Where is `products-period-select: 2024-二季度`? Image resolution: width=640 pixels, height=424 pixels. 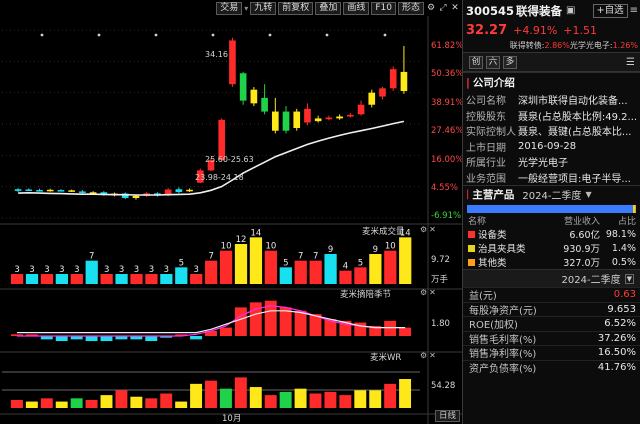
products-period-select: 2024-二季度 is located at coordinates (551, 194).